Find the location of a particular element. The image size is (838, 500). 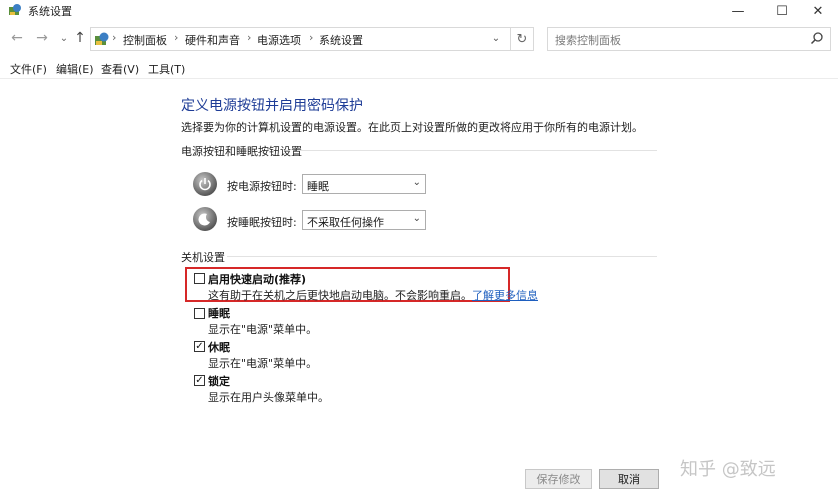

lock-checkbox: ✓ is located at coordinates (199, 380).